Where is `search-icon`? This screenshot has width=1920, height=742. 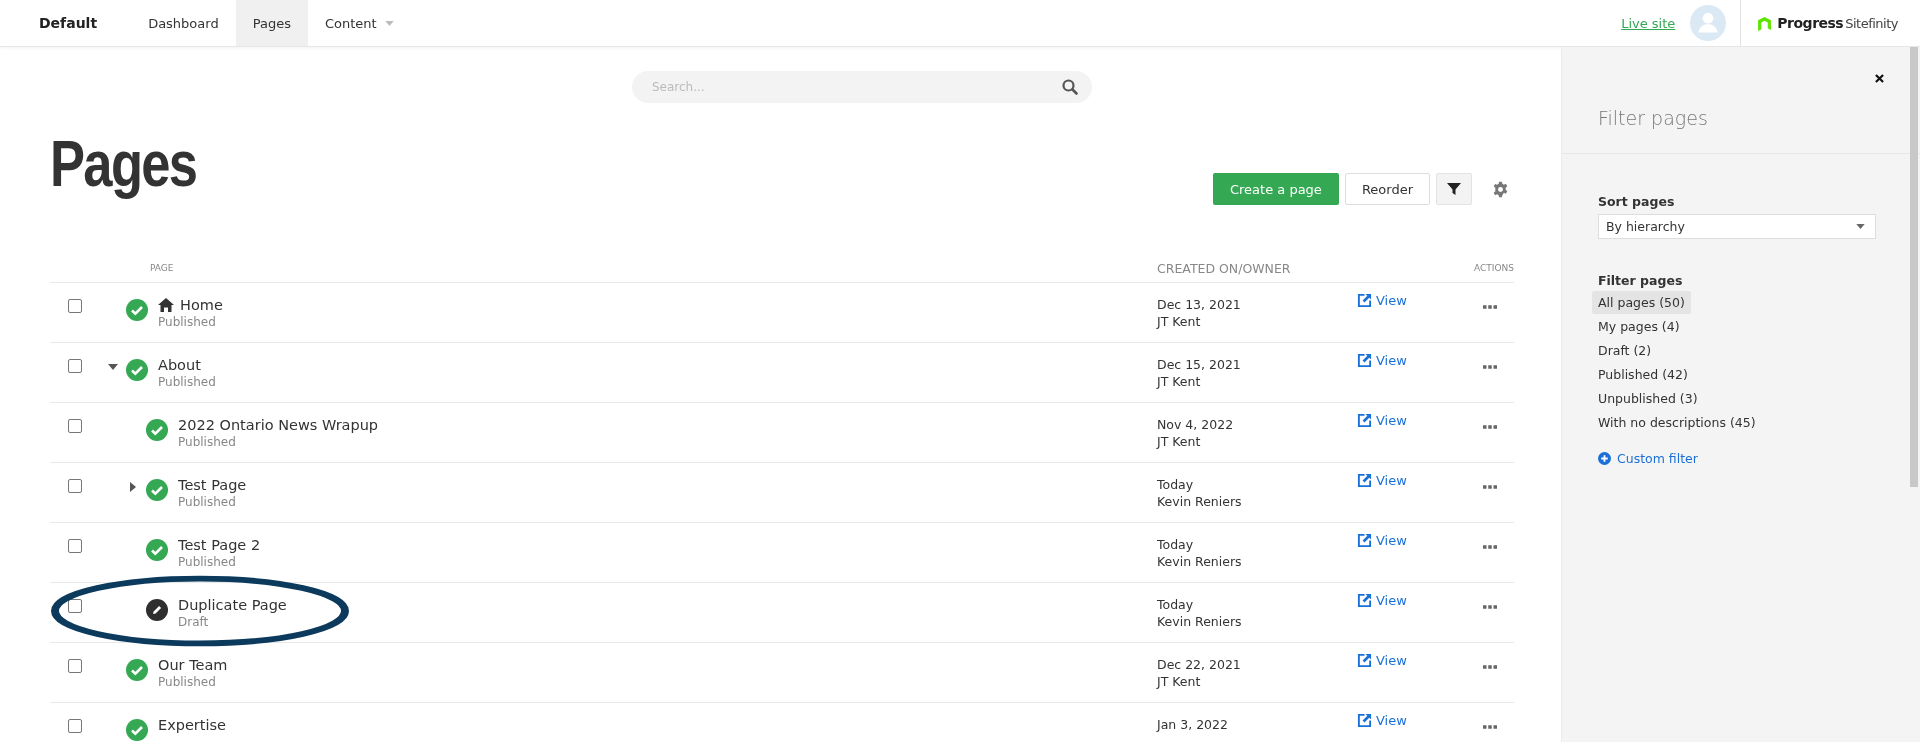
search-icon is located at coordinates (1070, 87).